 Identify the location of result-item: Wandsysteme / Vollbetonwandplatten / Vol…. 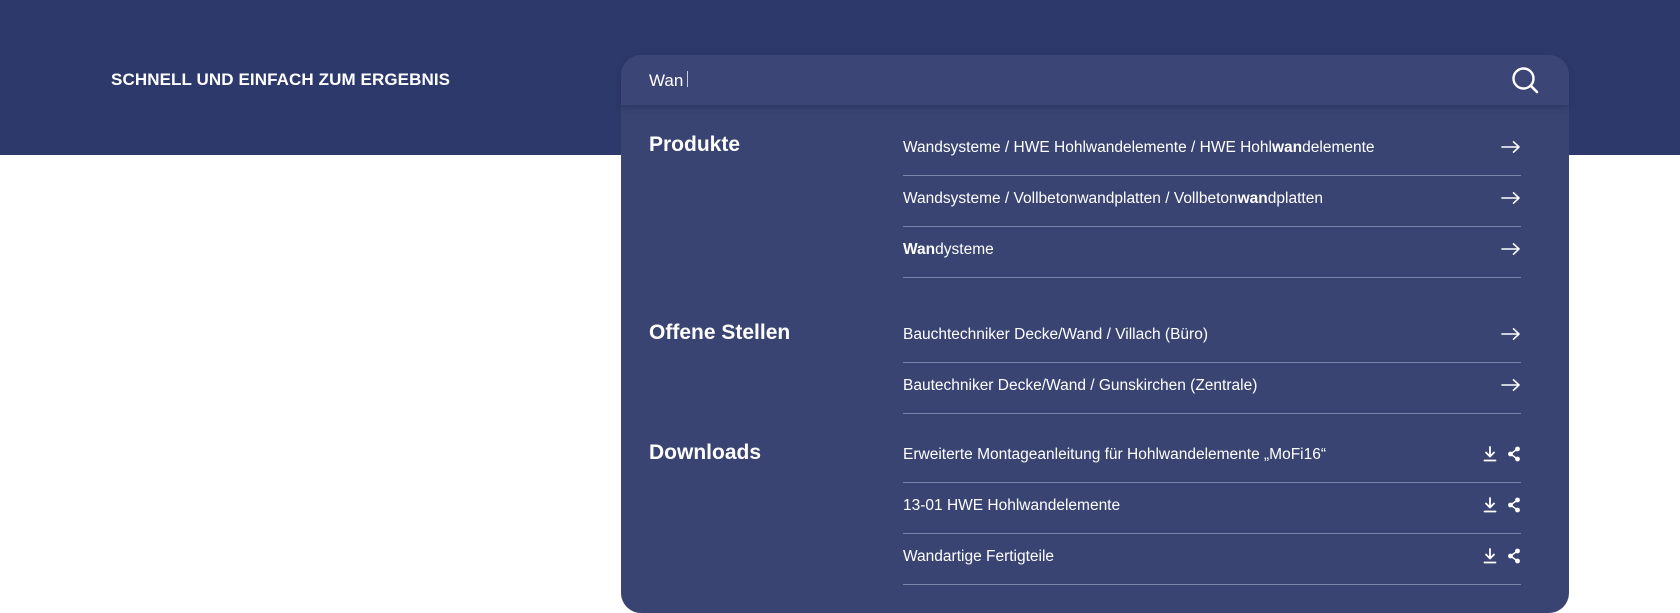
(1212, 201).